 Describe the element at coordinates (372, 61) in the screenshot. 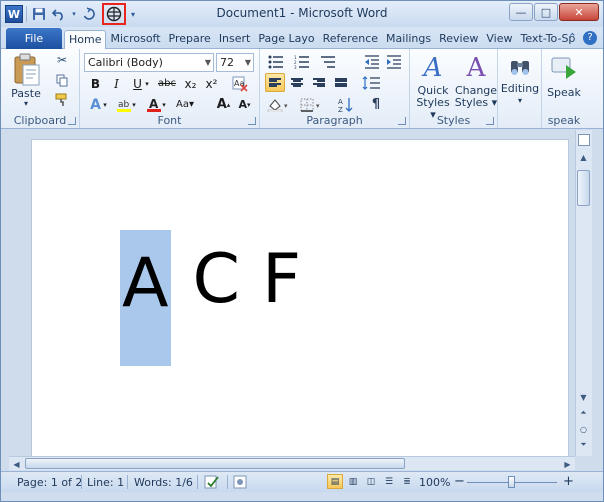

I see `decrease-indent-icon` at that location.